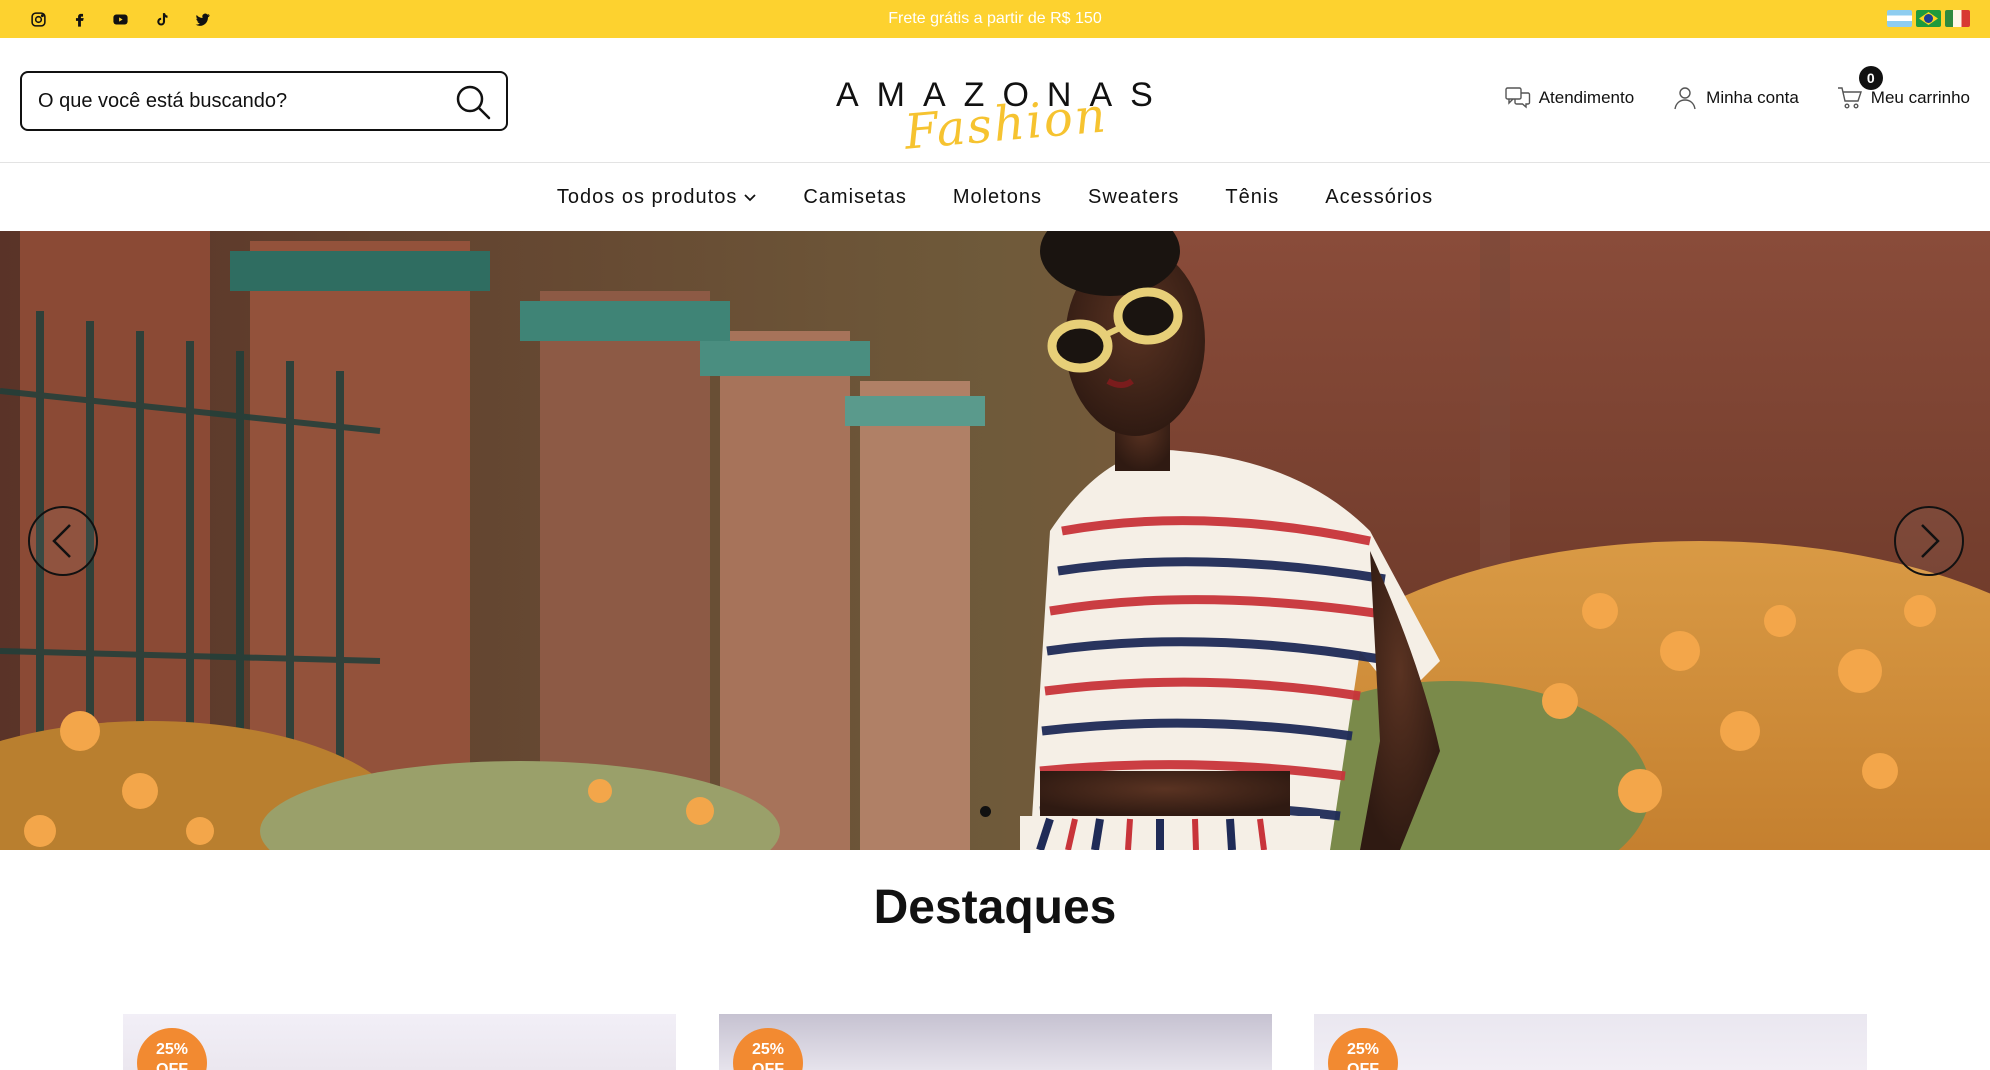  Describe the element at coordinates (647, 196) in the screenshot. I see `nav-item-label: Todos os produtos` at that location.